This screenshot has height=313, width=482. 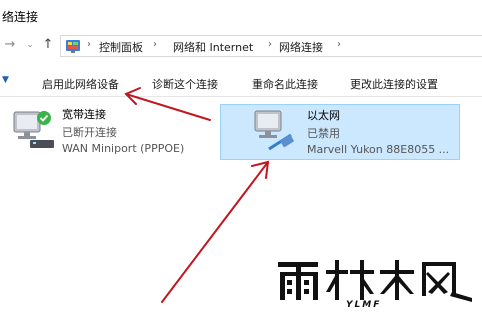 What do you see at coordinates (215, 231) in the screenshot?
I see `annotation-arrow-icon` at bounding box center [215, 231].